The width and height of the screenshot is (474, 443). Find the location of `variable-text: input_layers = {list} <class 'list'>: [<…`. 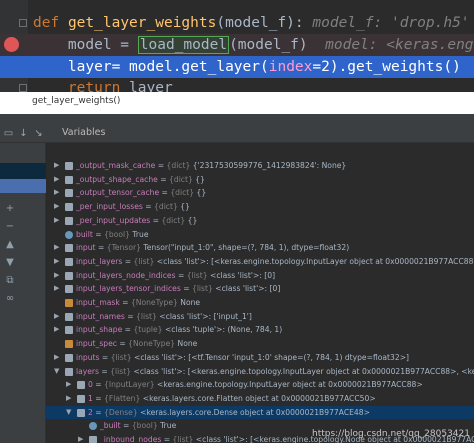

variable-text: input_layers = {list} <class 'list'>: [<… is located at coordinates (275, 262).